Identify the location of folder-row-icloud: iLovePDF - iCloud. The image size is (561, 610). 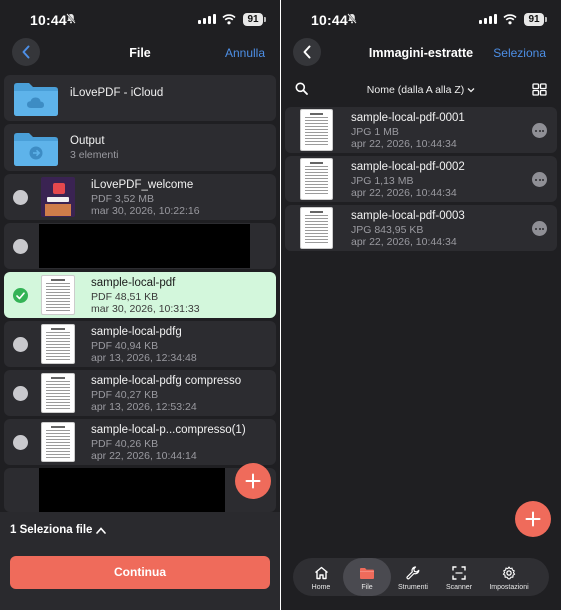
(140, 98).